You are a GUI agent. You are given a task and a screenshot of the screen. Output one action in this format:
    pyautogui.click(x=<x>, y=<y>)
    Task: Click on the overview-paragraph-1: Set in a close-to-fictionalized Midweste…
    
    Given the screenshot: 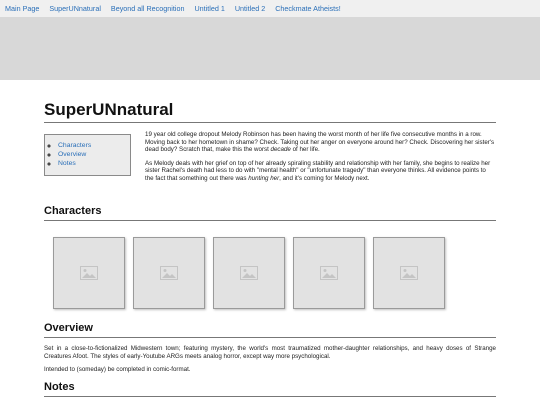 What is the action you would take?
    pyautogui.click(x=270, y=352)
    